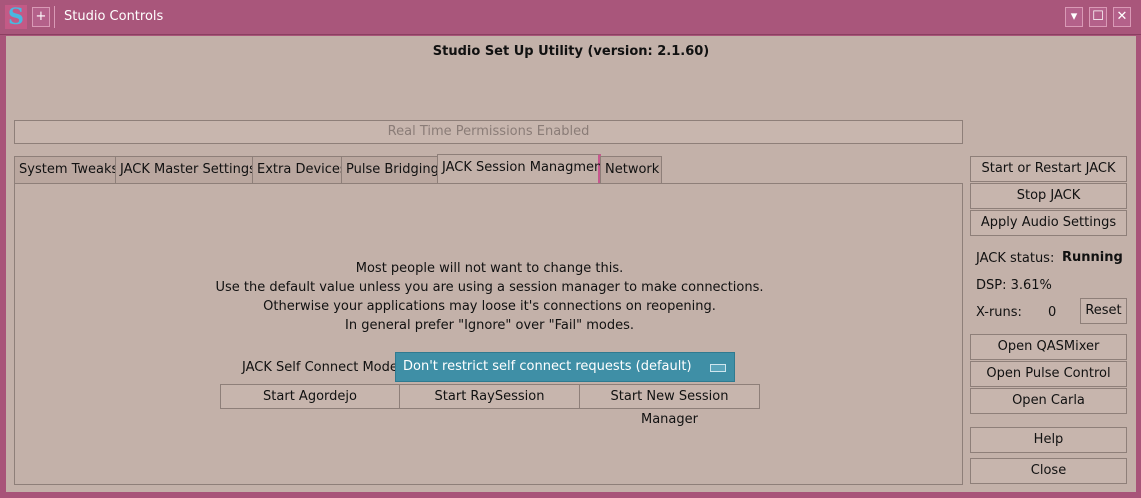  Describe the element at coordinates (488, 132) in the screenshot. I see `realtime-status-bar: Real Time Permissions Enabled` at that location.